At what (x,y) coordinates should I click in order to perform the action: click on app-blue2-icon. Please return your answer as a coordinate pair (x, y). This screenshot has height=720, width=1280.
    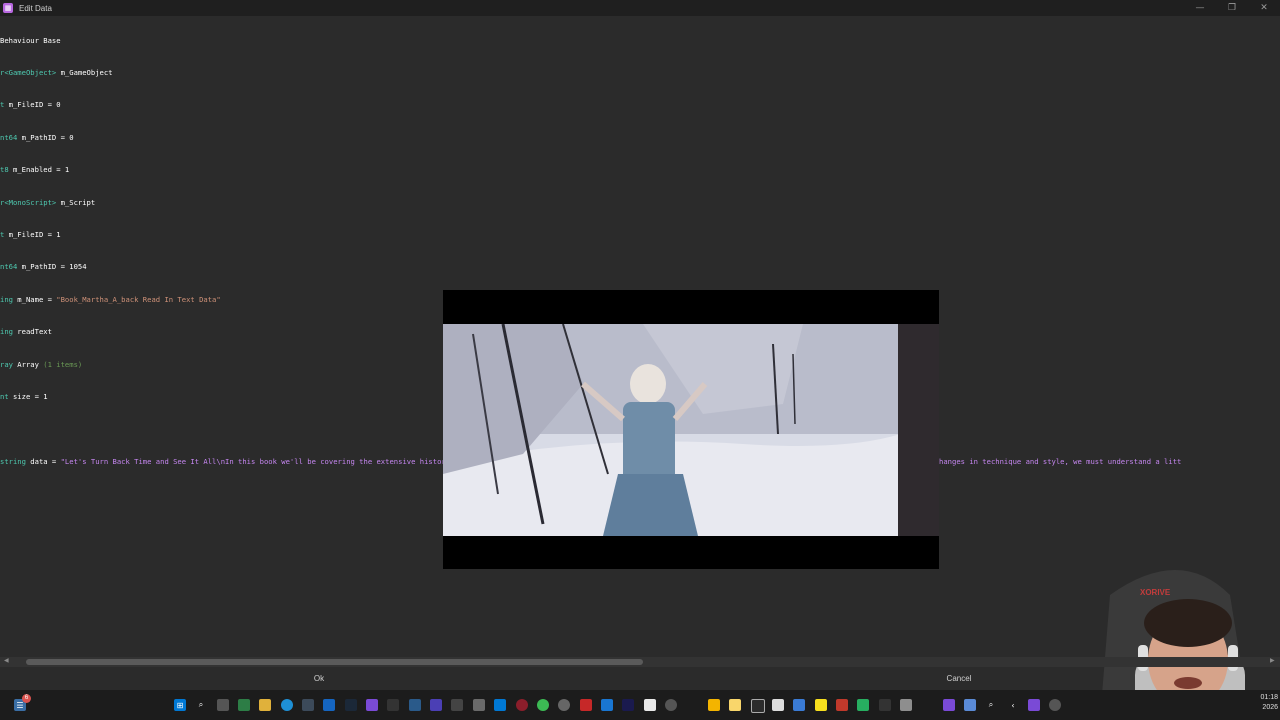
    Looking at the image, I should click on (607, 705).